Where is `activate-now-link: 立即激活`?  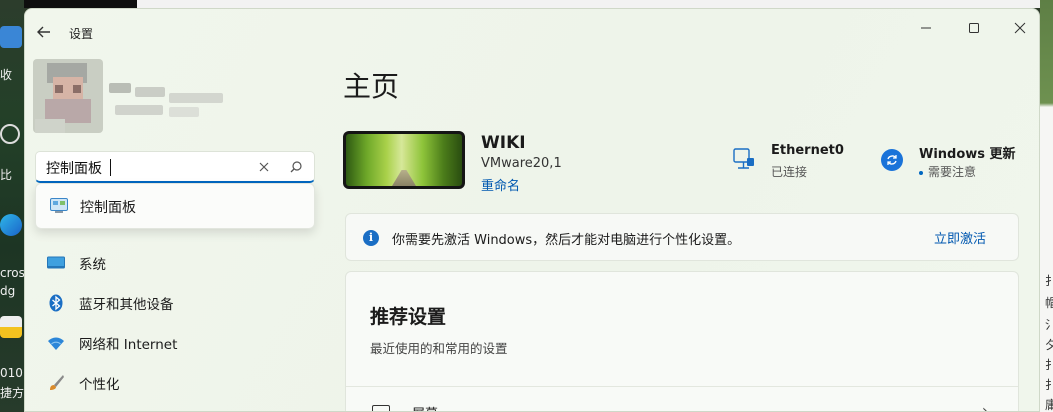
activate-now-link: 立即激活 is located at coordinates (960, 237).